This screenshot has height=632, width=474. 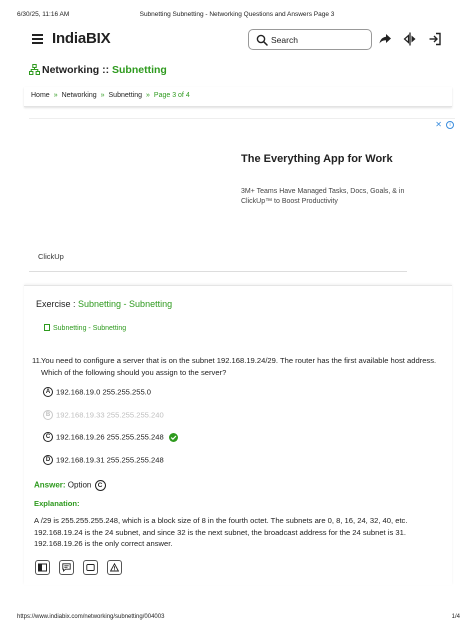 What do you see at coordinates (173, 437) in the screenshot?
I see `check-icon` at bounding box center [173, 437].